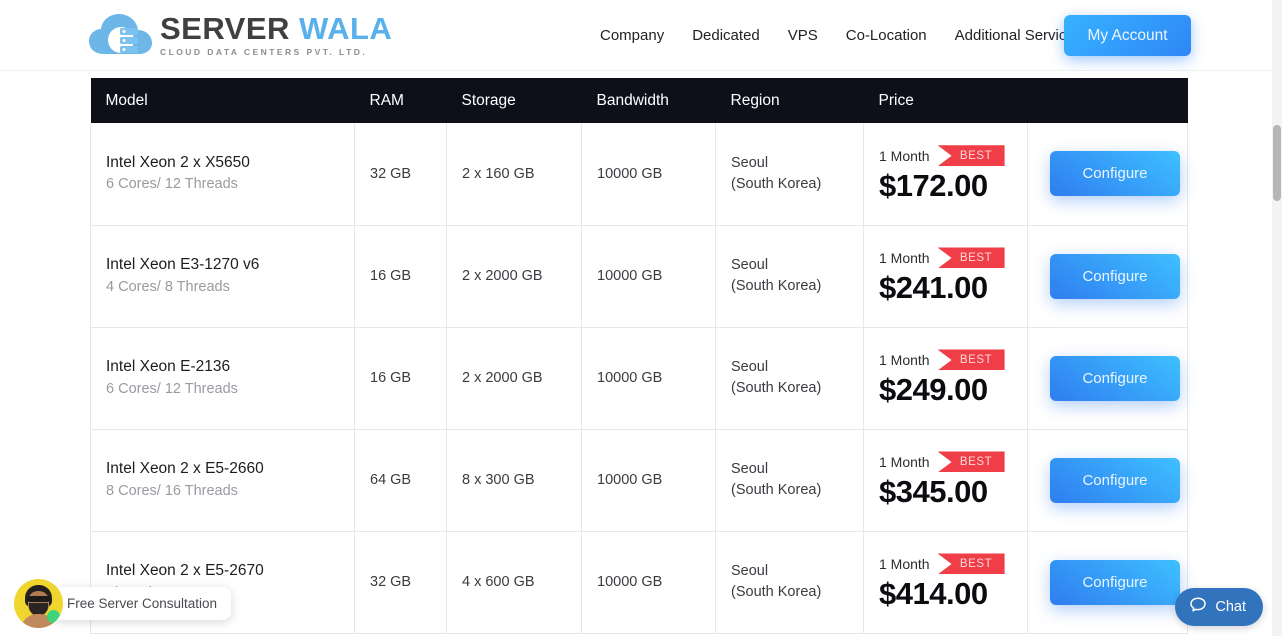 Image resolution: width=1282 pixels, height=636 pixels. I want to click on table-header-row: Model RAM Storage Bandwidth Region Price, so click(639, 100).